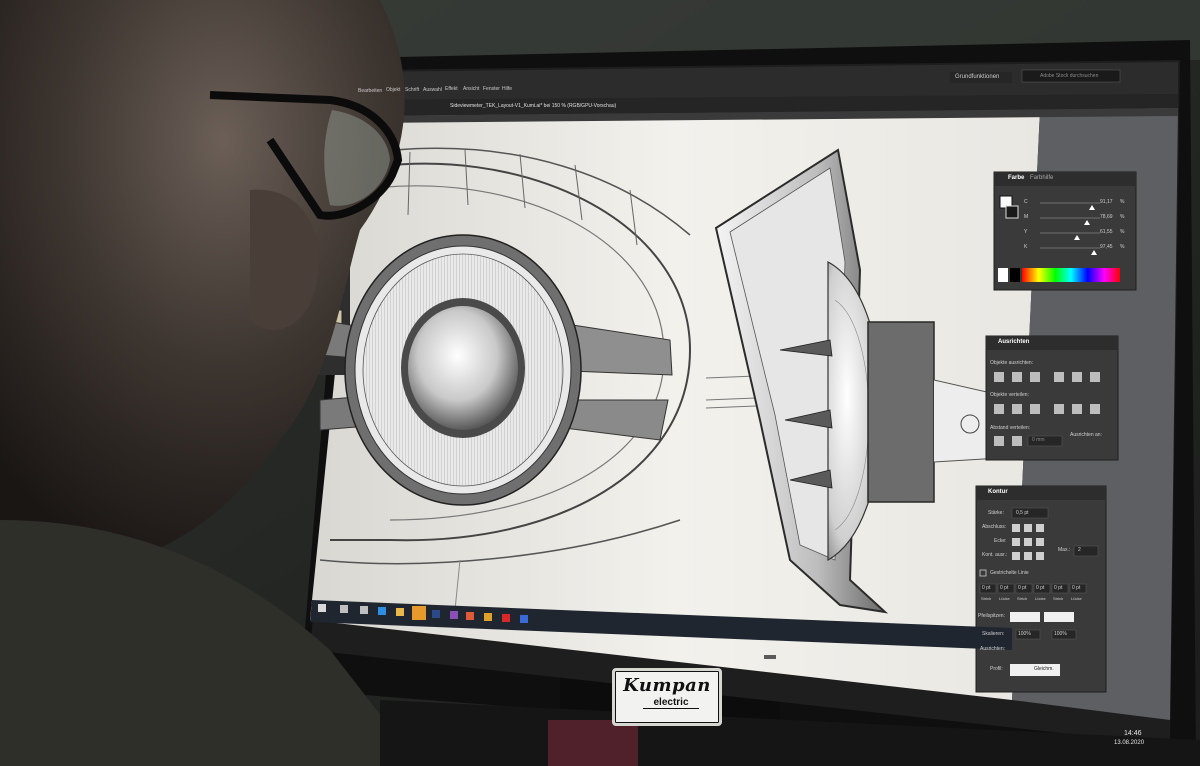 Image resolution: width=1200 pixels, height=766 pixels. Describe the element at coordinates (1122, 232) in the screenshot. I see `yellow-unit: %` at that location.